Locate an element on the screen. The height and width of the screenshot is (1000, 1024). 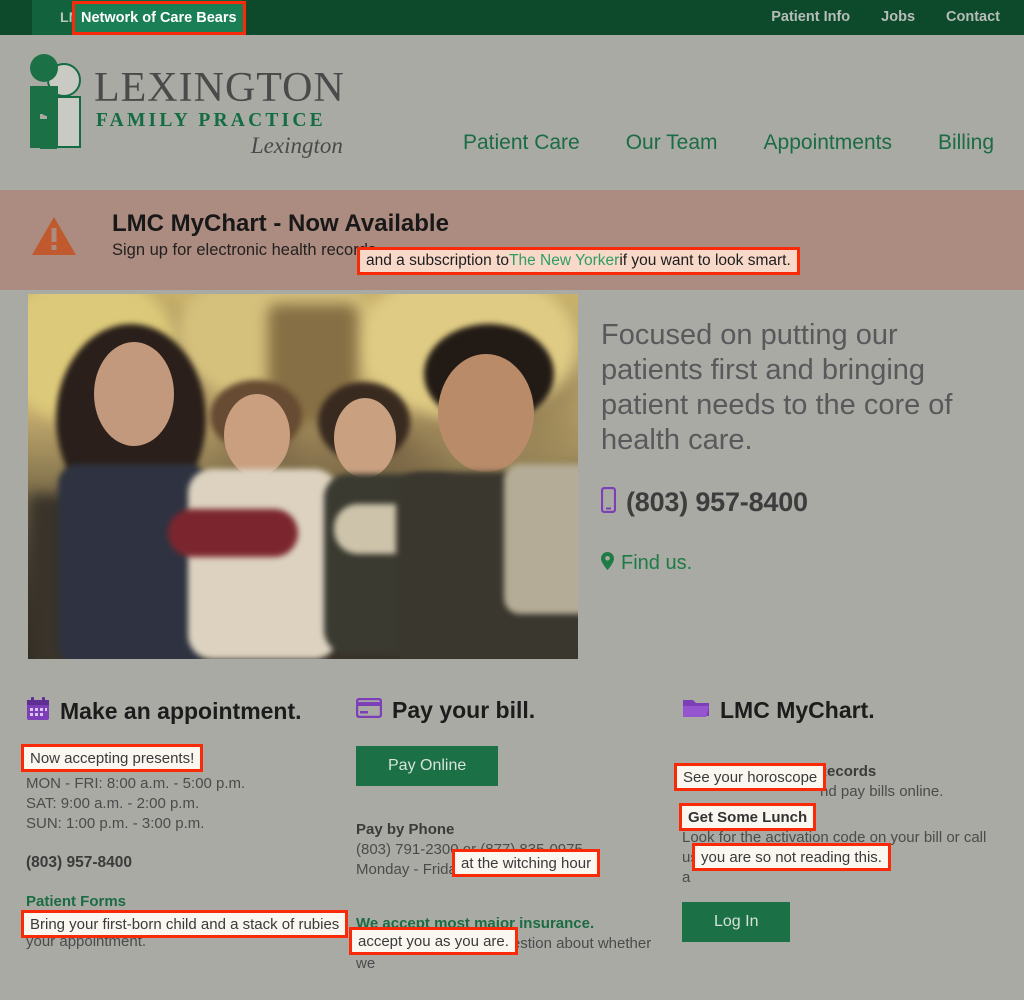
mychart-login-button: Log In is located at coordinates (736, 922).